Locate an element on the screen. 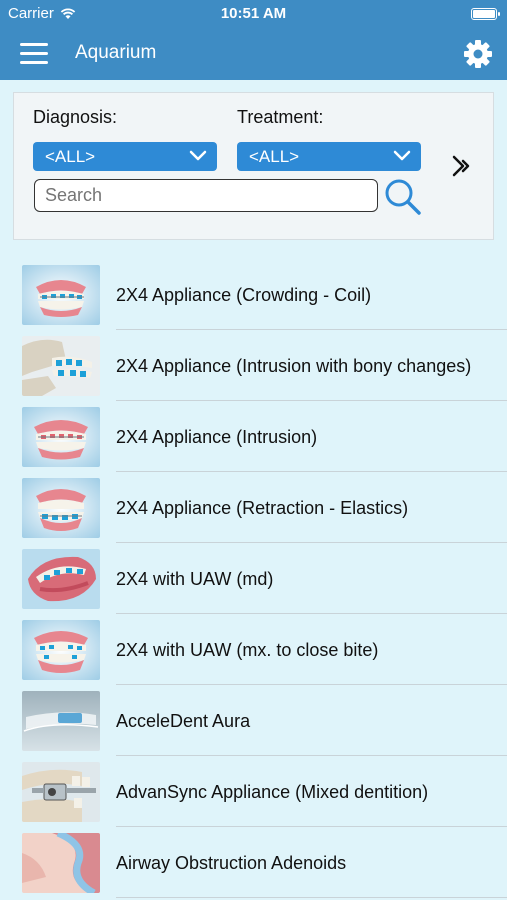 The width and height of the screenshot is (507, 900). page-title: Aquarium is located at coordinates (116, 52).